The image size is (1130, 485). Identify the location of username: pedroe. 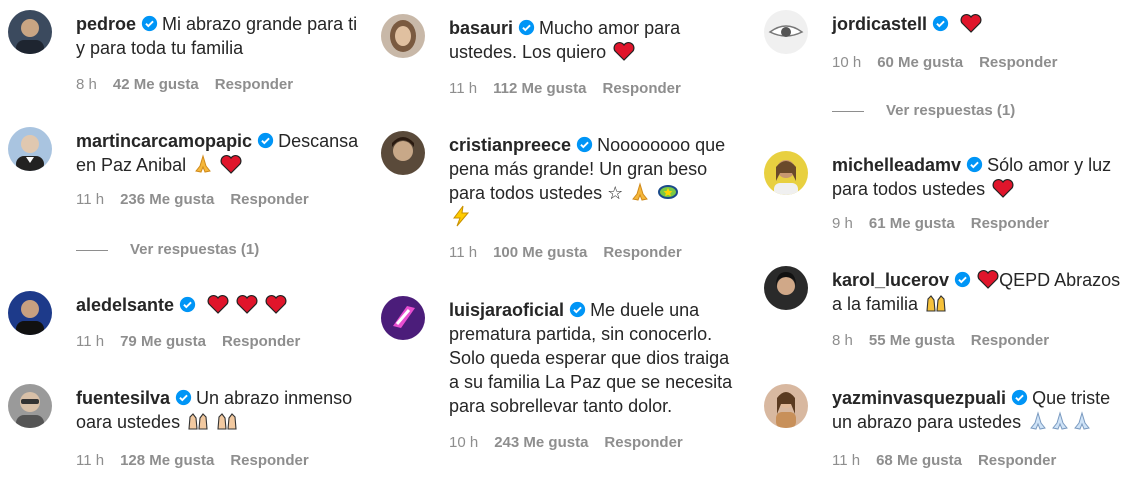
(106, 24).